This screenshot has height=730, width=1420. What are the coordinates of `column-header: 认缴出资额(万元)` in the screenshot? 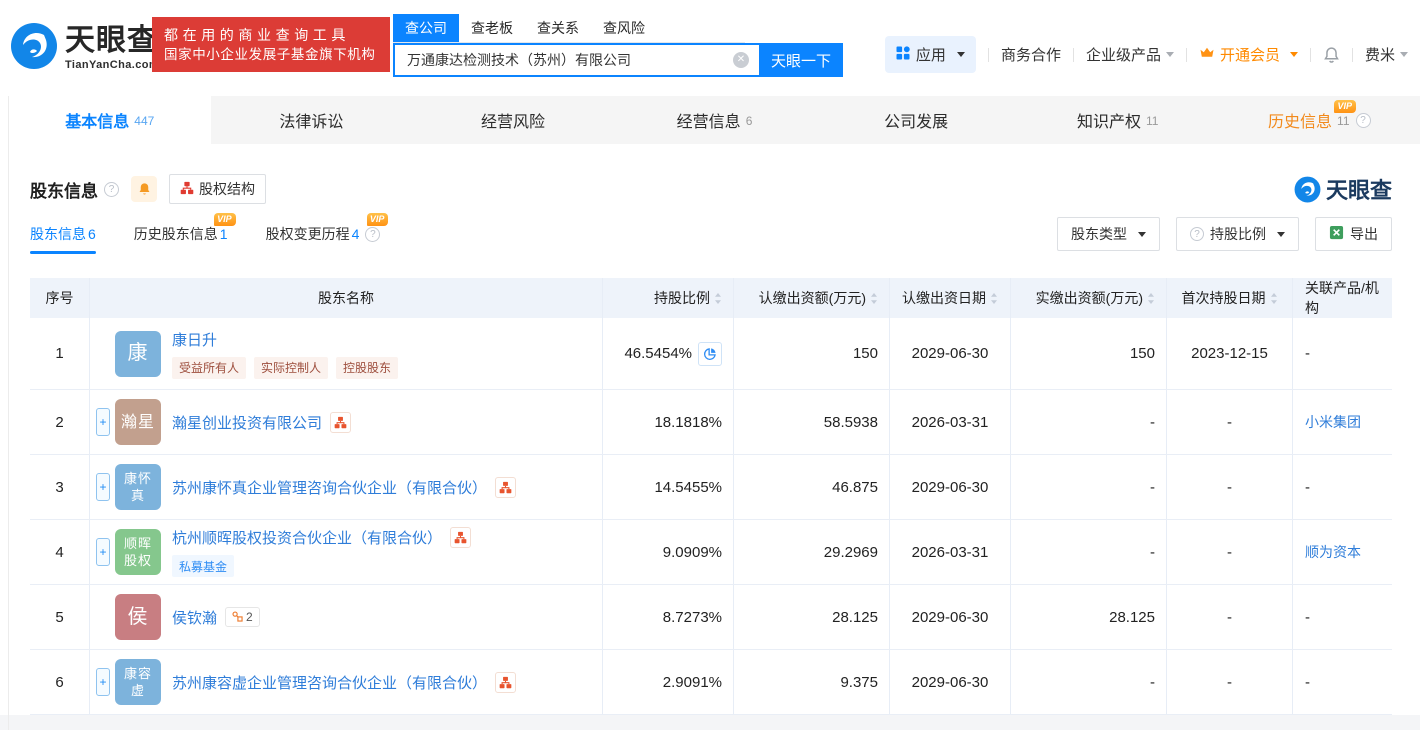 It's located at (812, 298).